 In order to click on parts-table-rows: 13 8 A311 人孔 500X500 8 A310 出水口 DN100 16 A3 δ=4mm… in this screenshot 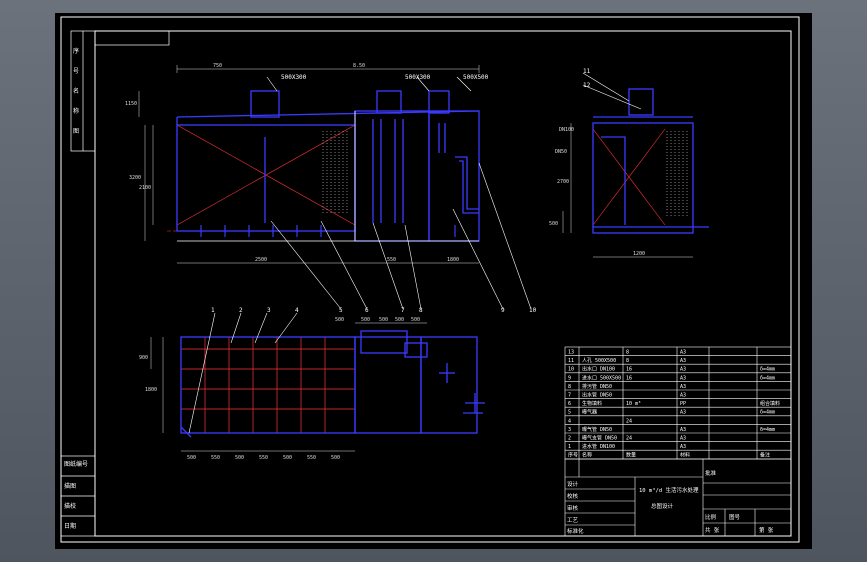, I will do `click(674, 404)`.